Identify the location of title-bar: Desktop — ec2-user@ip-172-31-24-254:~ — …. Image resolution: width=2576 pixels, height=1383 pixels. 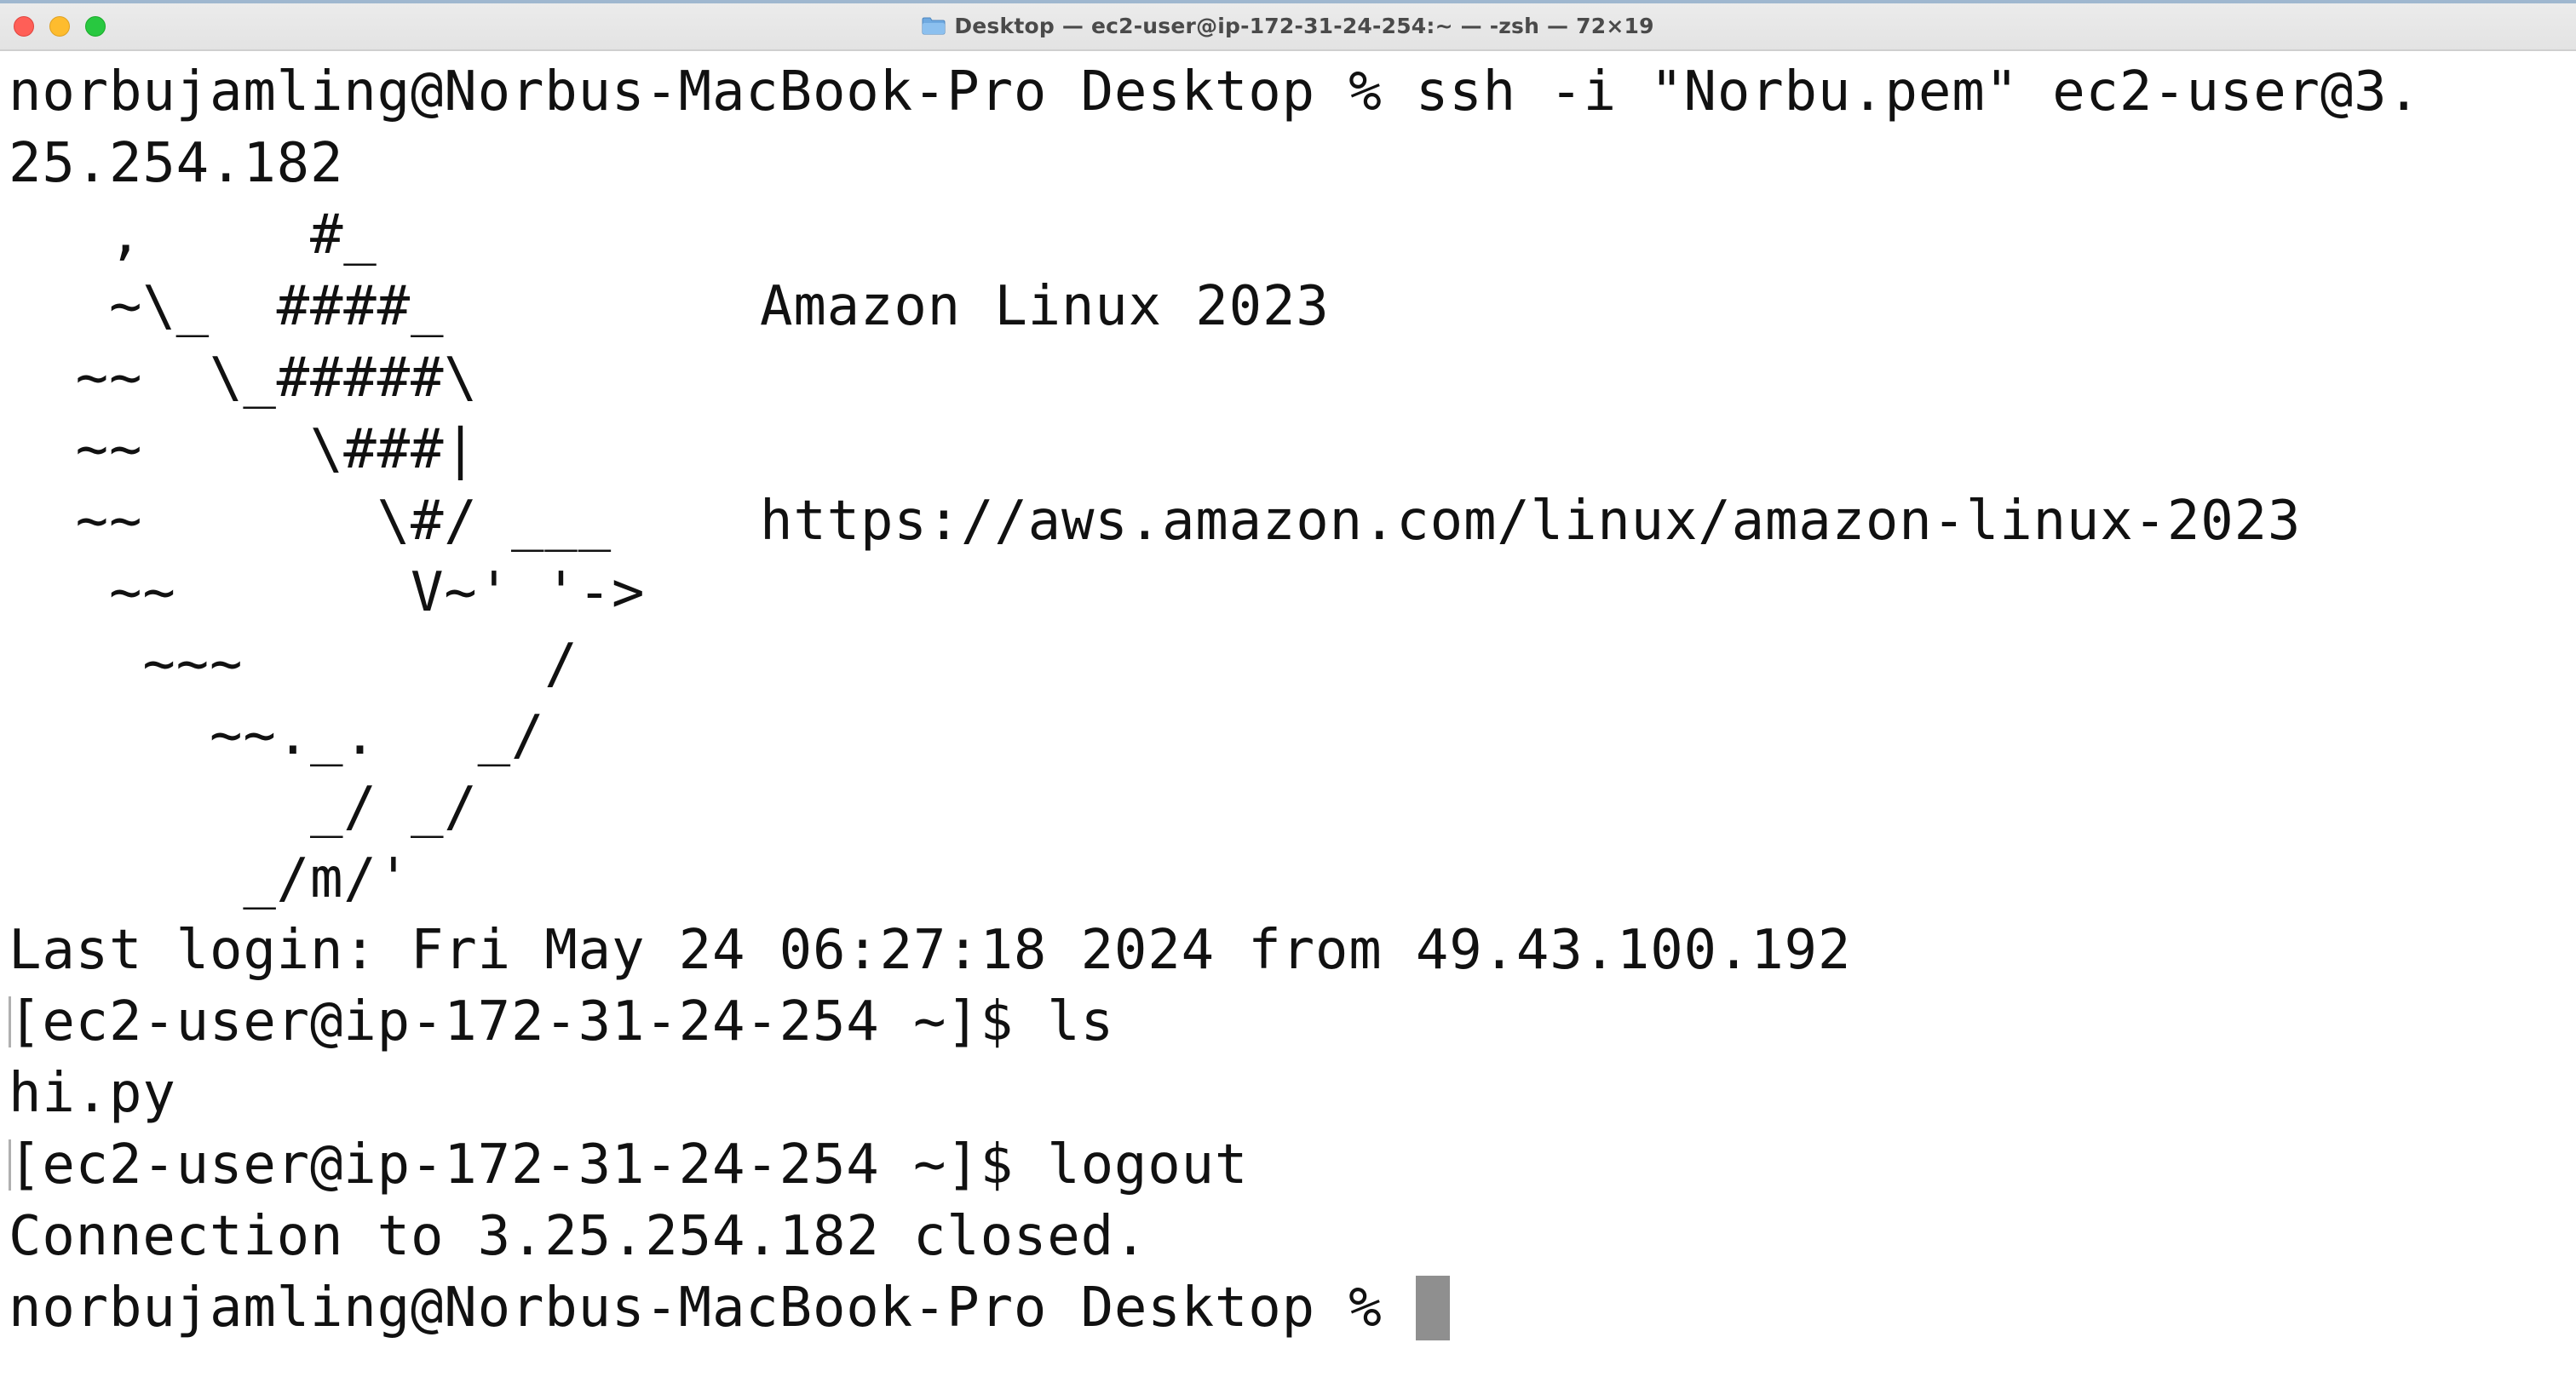
(1288, 25).